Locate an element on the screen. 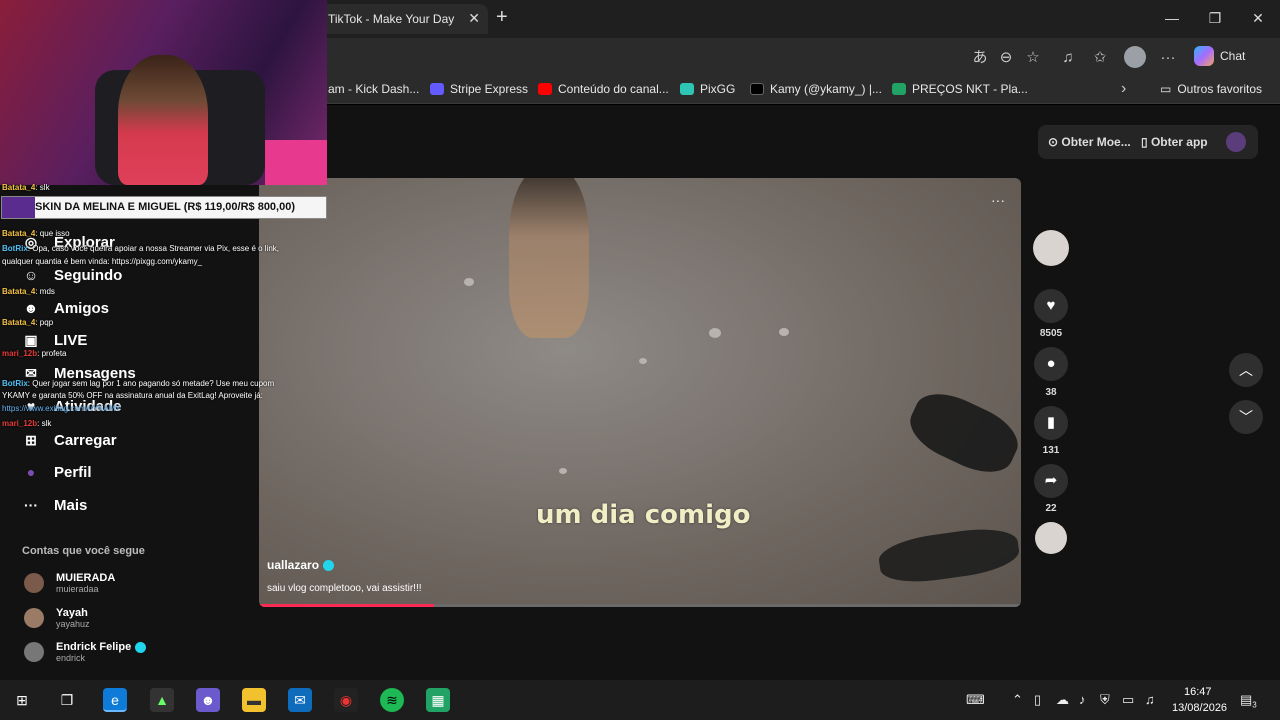  favorite-star-icon: ☆ is located at coordinates (1033, 58).